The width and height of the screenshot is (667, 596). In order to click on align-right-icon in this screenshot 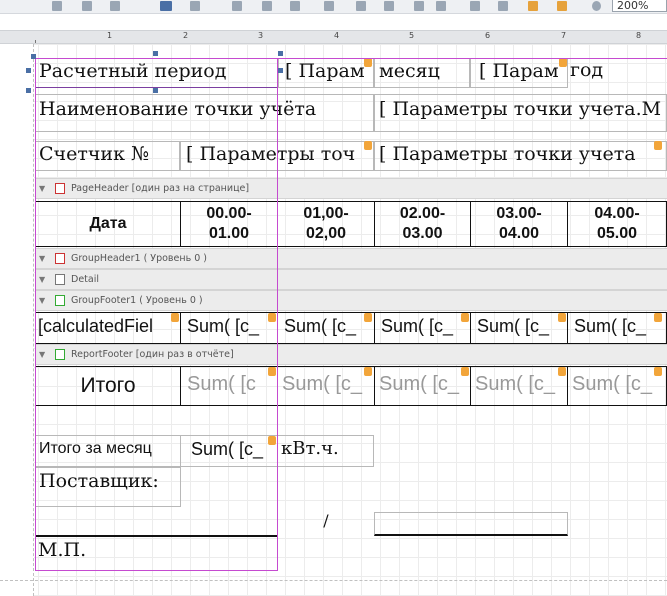, I will do `click(115, 6)`.